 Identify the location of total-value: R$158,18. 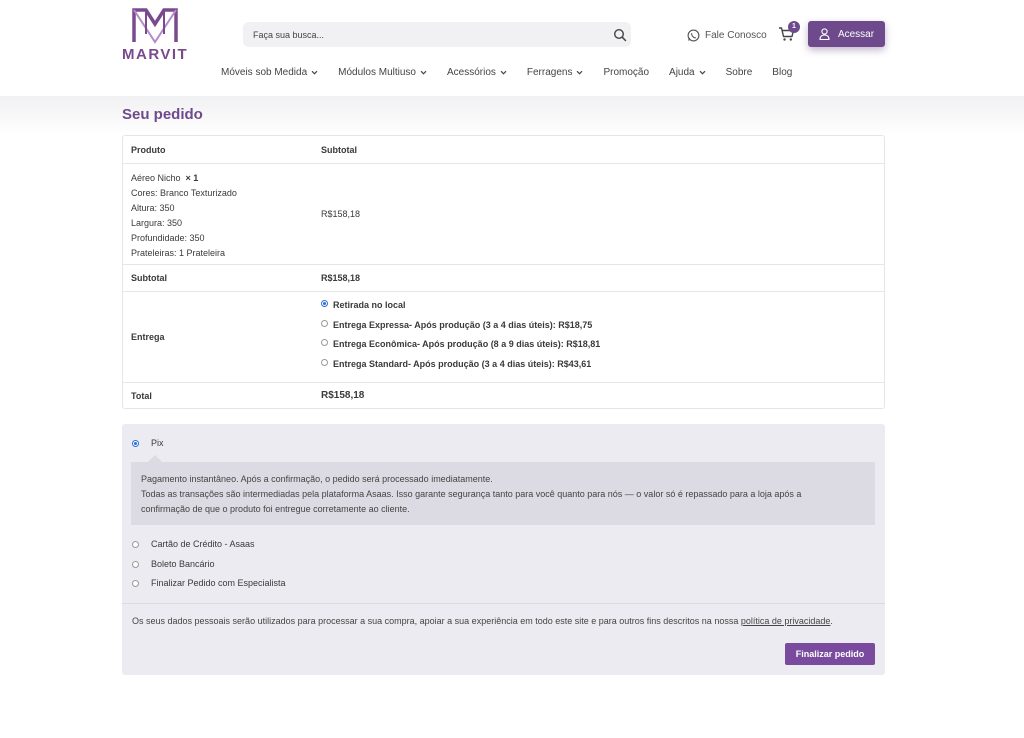
(343, 395).